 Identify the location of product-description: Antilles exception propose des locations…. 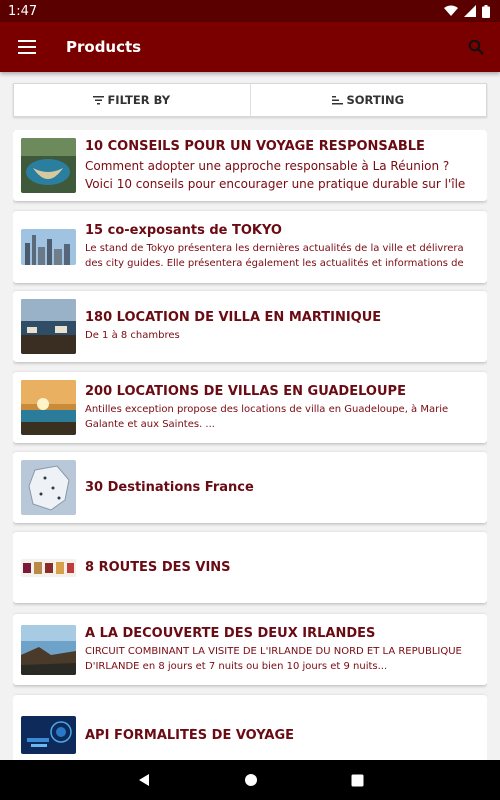
(267, 416).